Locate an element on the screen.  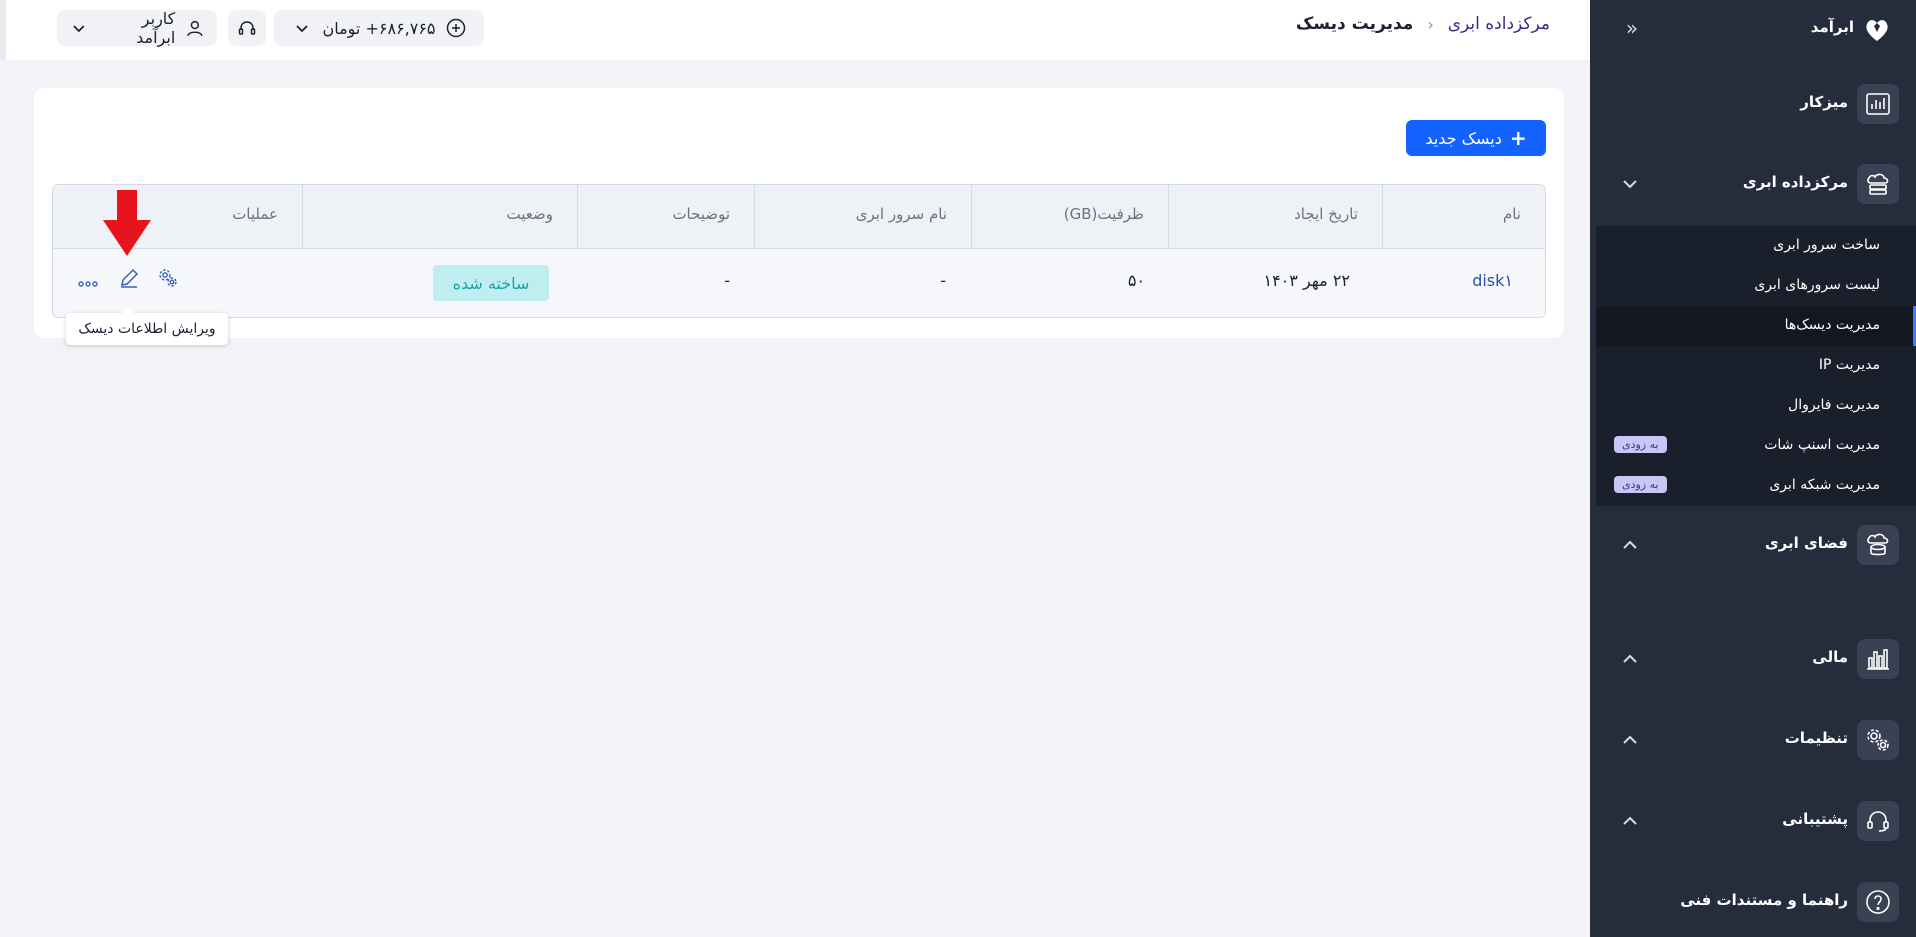
nav-item-cloud-datacenter: مرکزداده ابری is located at coordinates (1753, 184).